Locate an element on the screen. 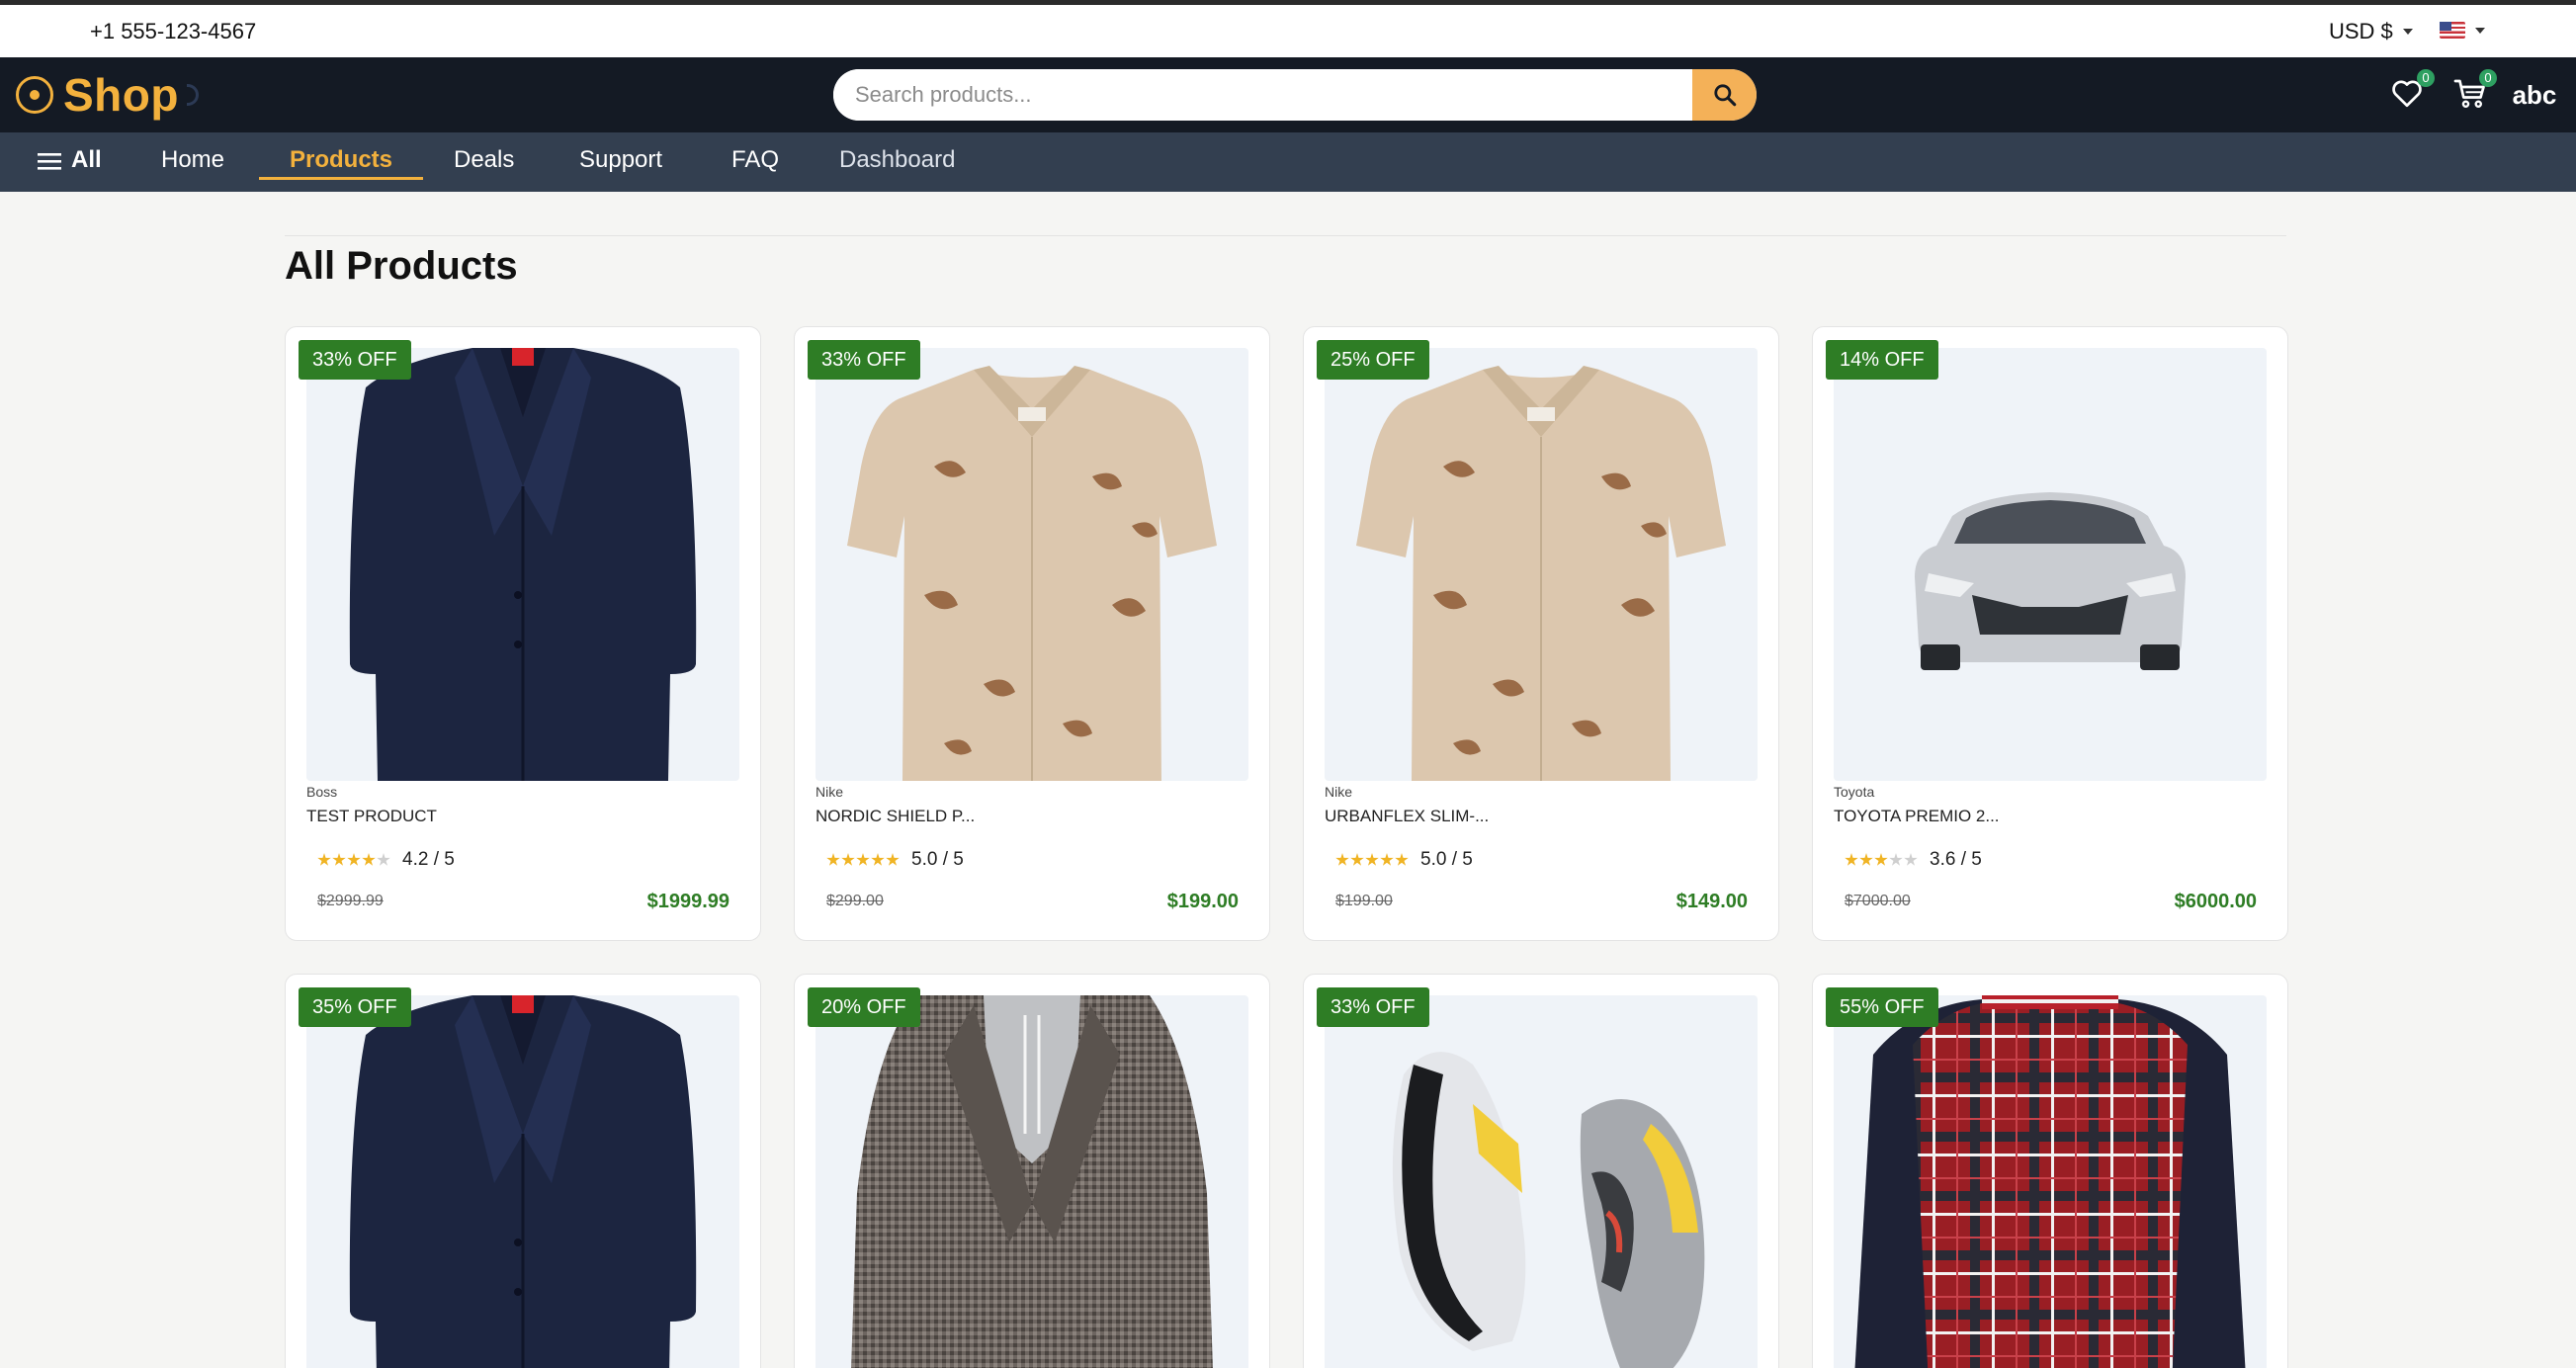  currency-label: USD $ is located at coordinates (2361, 31).